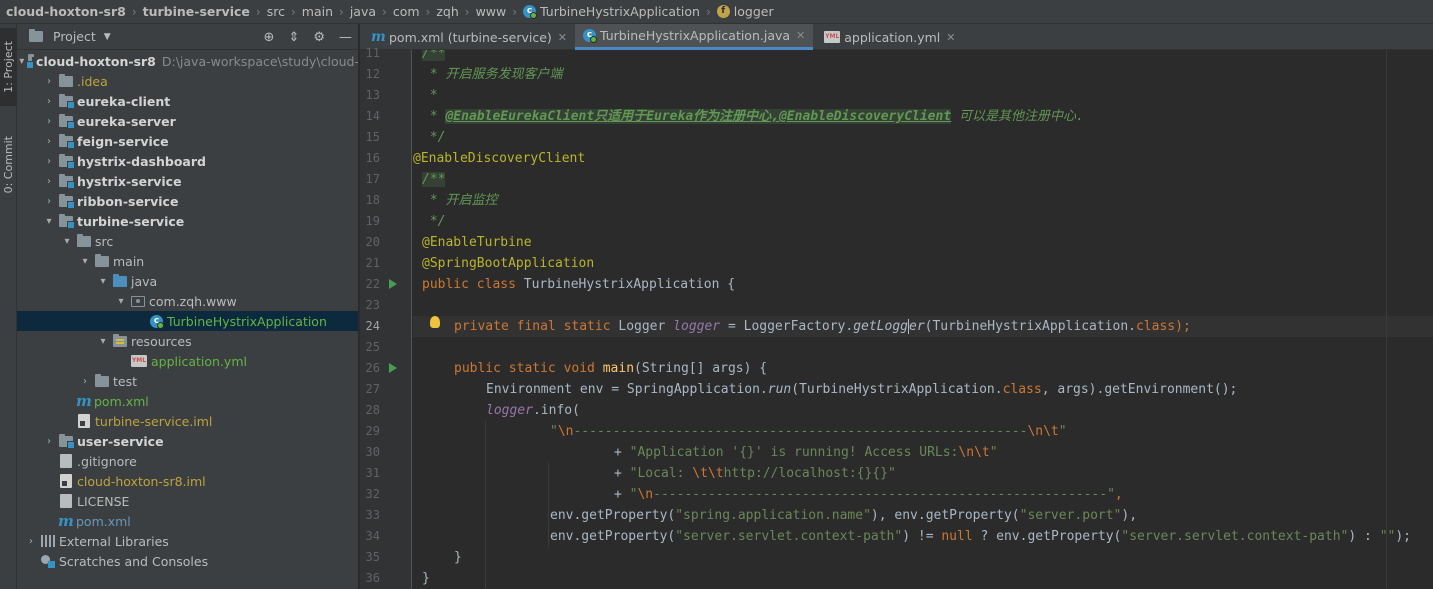 The width and height of the screenshot is (1433, 589). Describe the element at coordinates (187, 321) in the screenshot. I see `tree-item-main-class: c TurbineHystrixApplication` at that location.